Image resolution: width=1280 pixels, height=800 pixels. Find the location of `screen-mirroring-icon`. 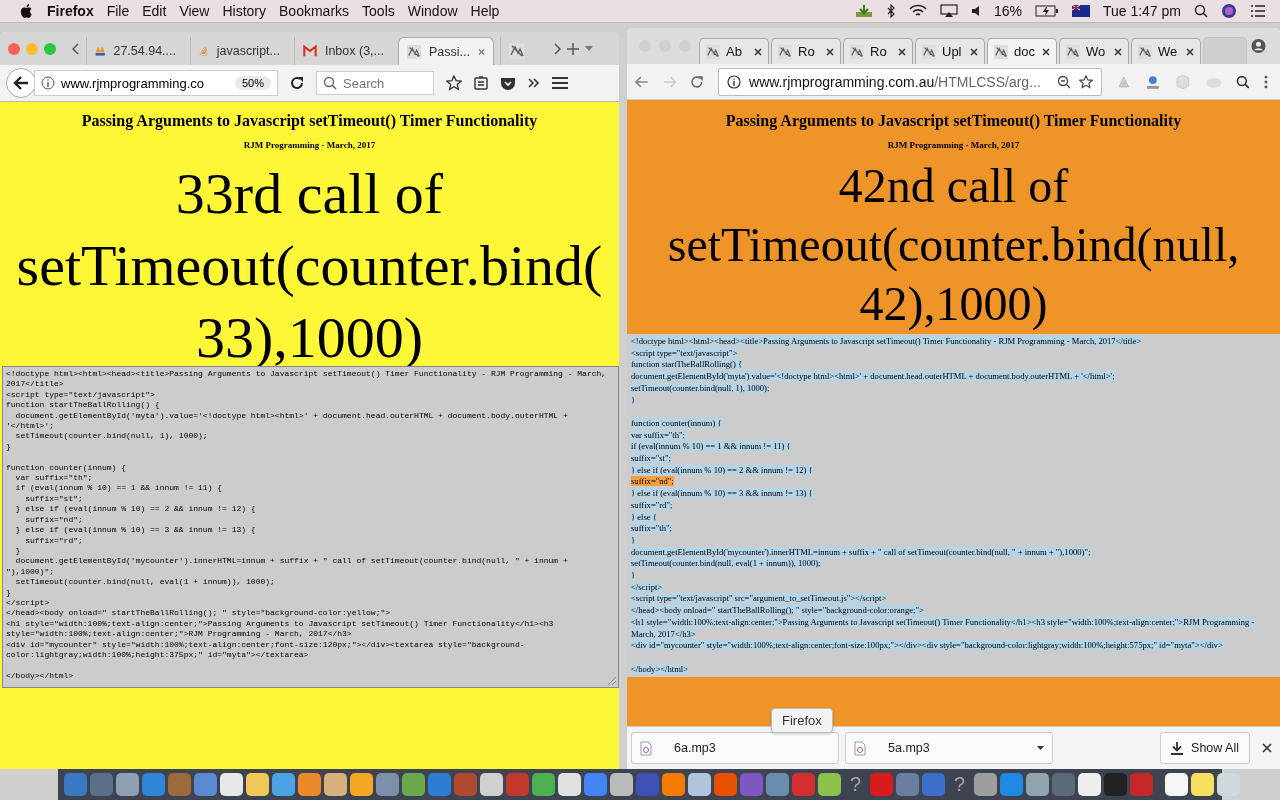

screen-mirroring-icon is located at coordinates (948, 11).